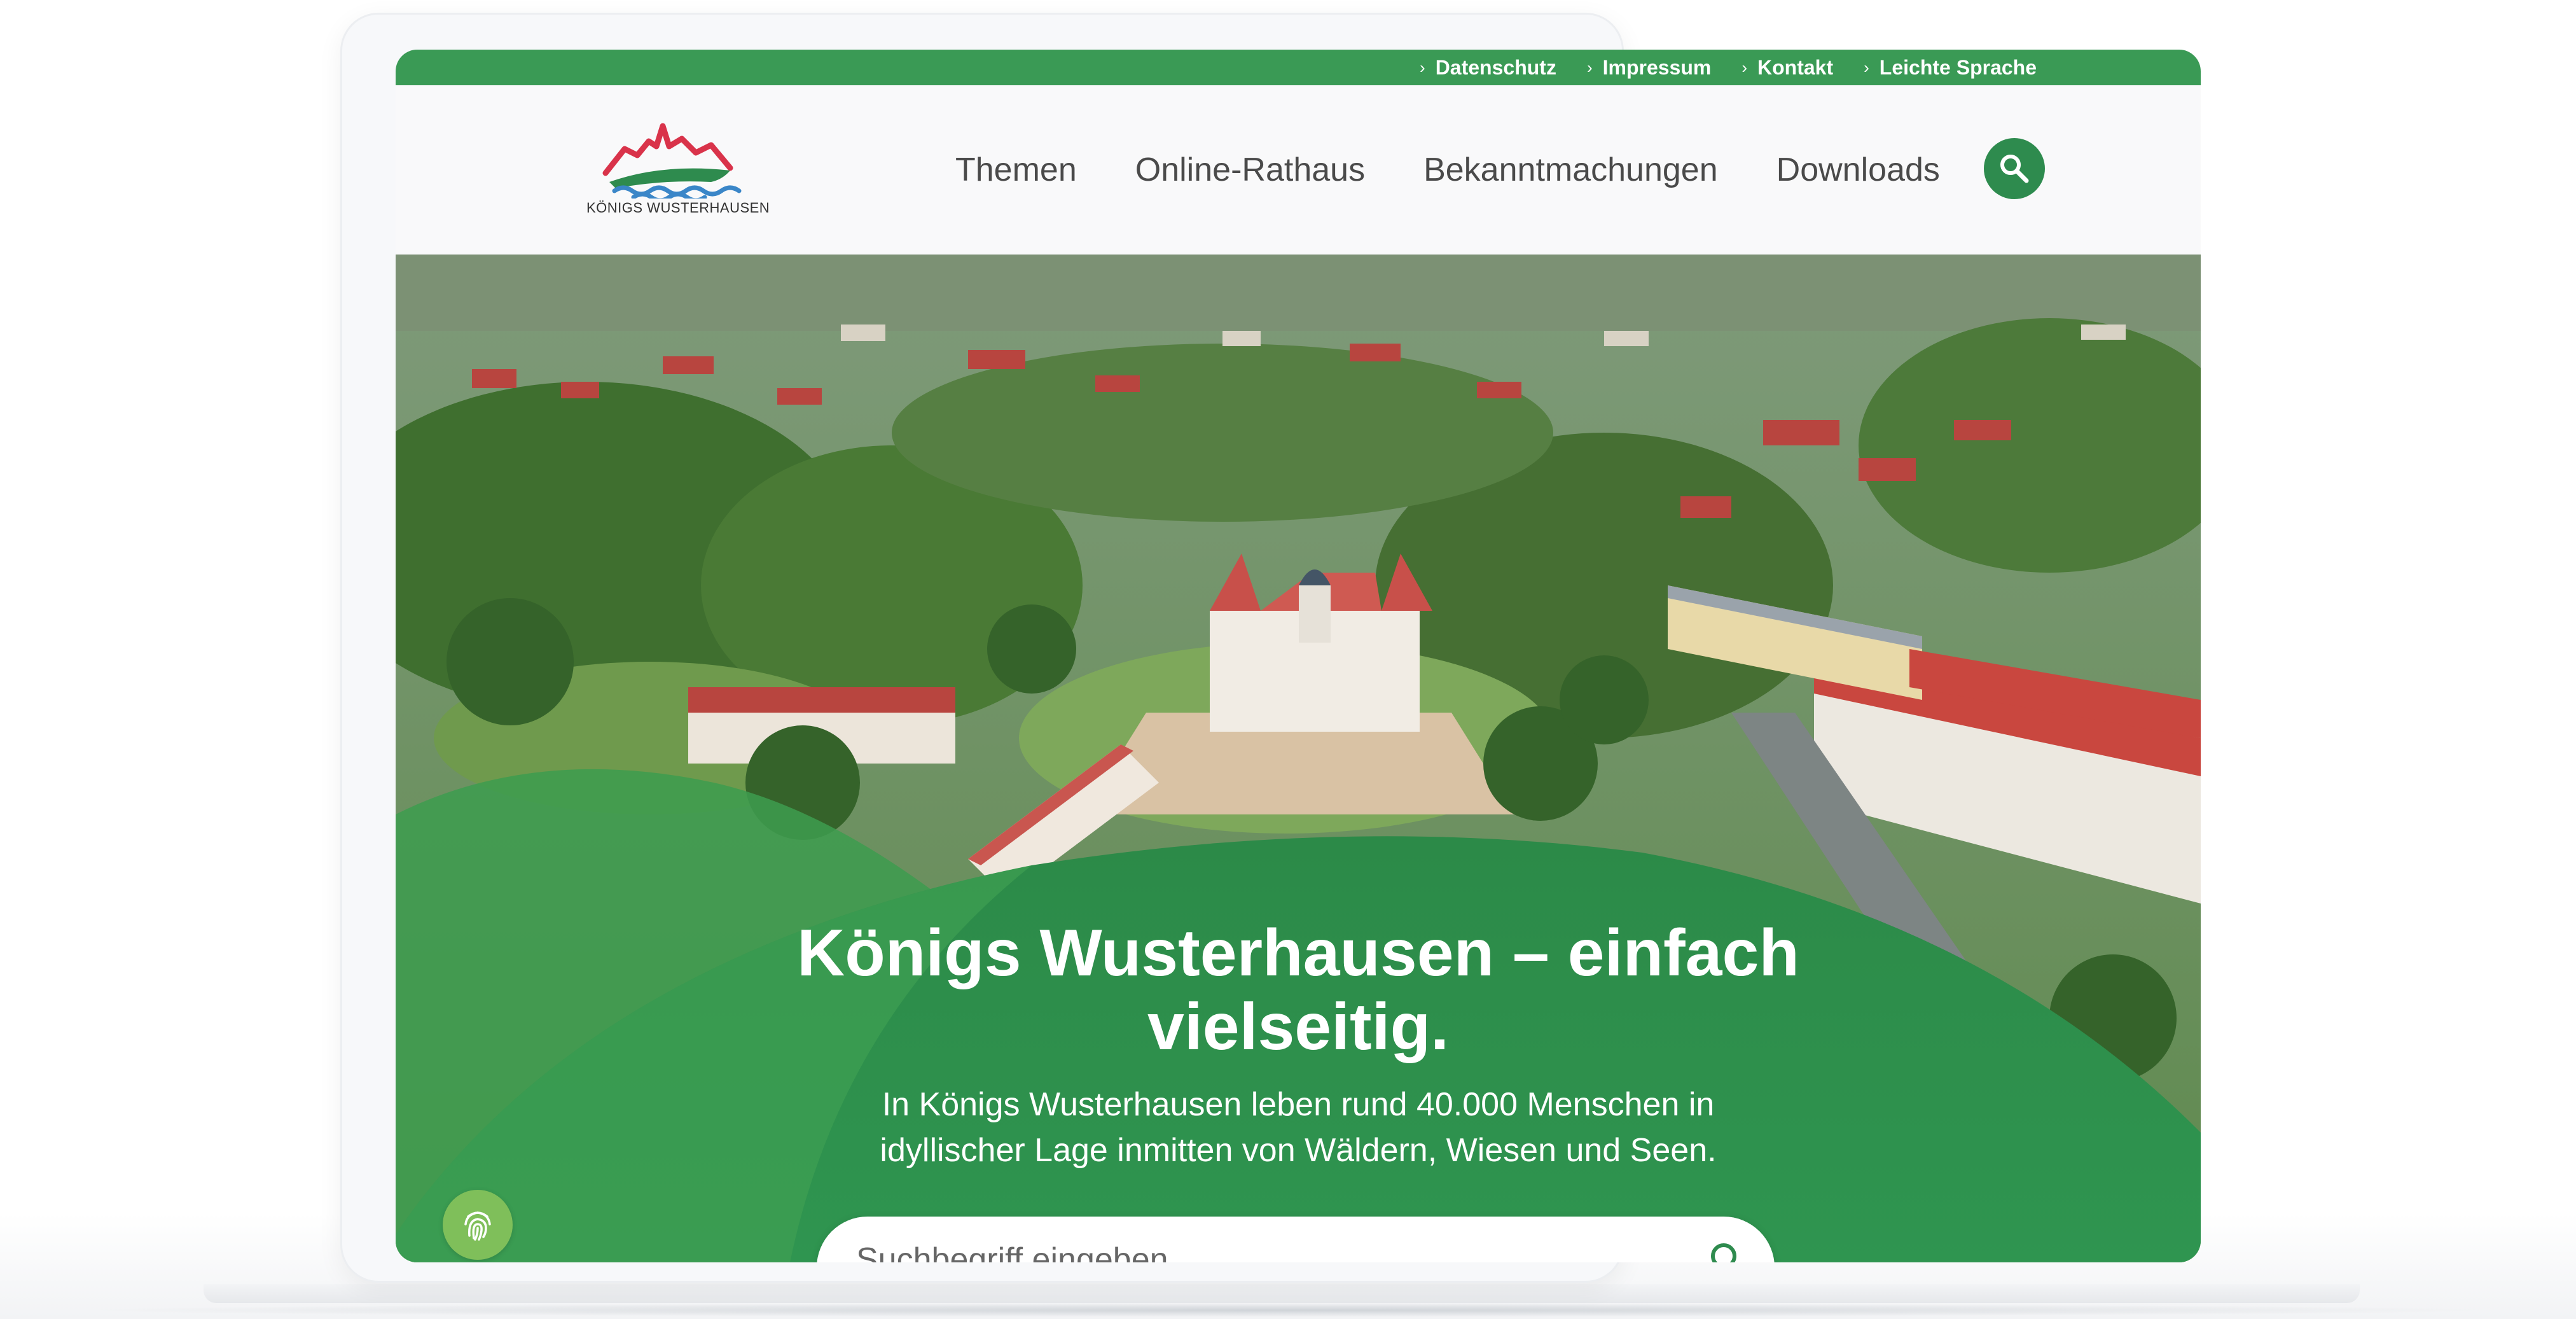  What do you see at coordinates (1288, 1310) in the screenshot?
I see `device-shadow` at bounding box center [1288, 1310].